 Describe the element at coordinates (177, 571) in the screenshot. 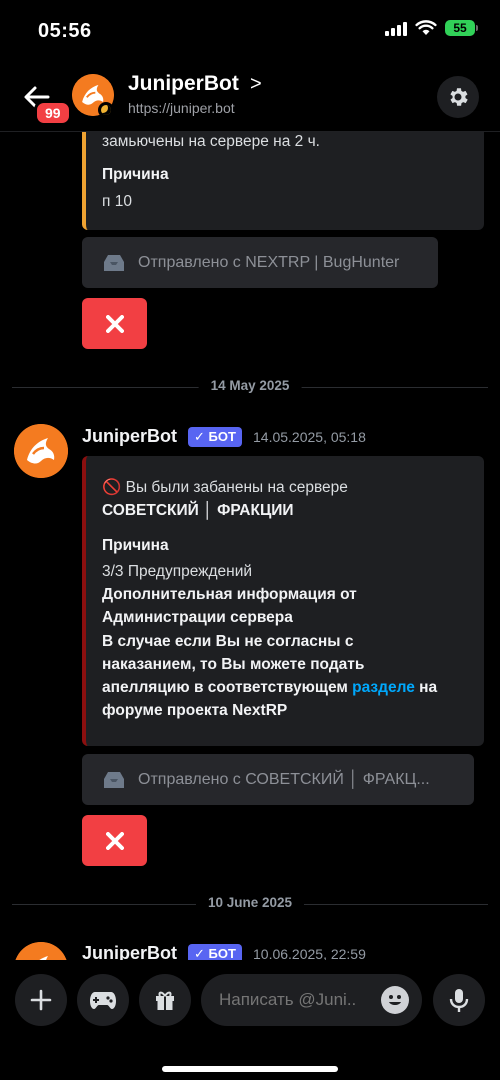

I see `embed-field-value: 3/3 Предупреждений` at that location.